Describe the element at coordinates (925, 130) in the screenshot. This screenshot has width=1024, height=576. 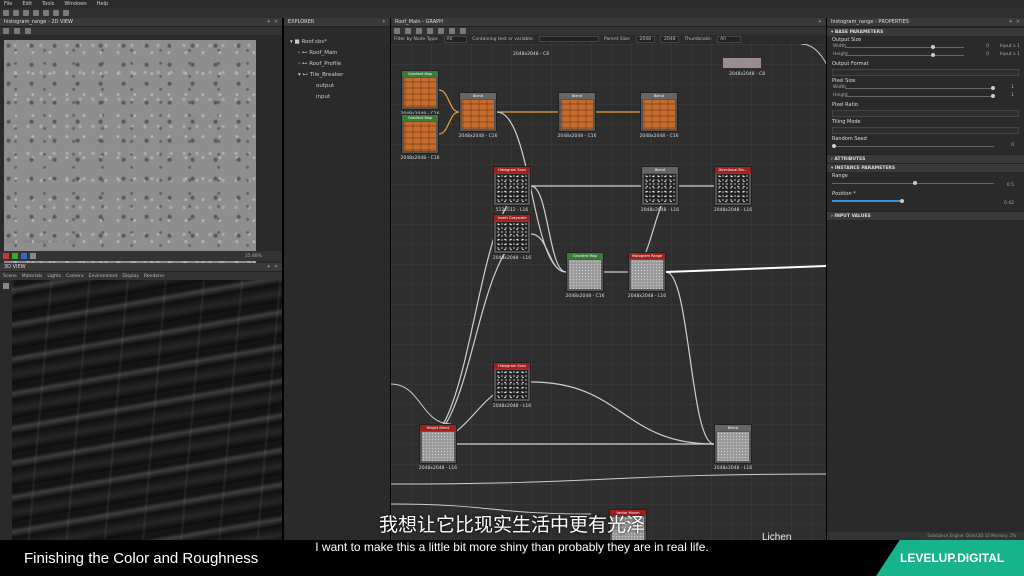
I see `tiling-mode-select` at that location.